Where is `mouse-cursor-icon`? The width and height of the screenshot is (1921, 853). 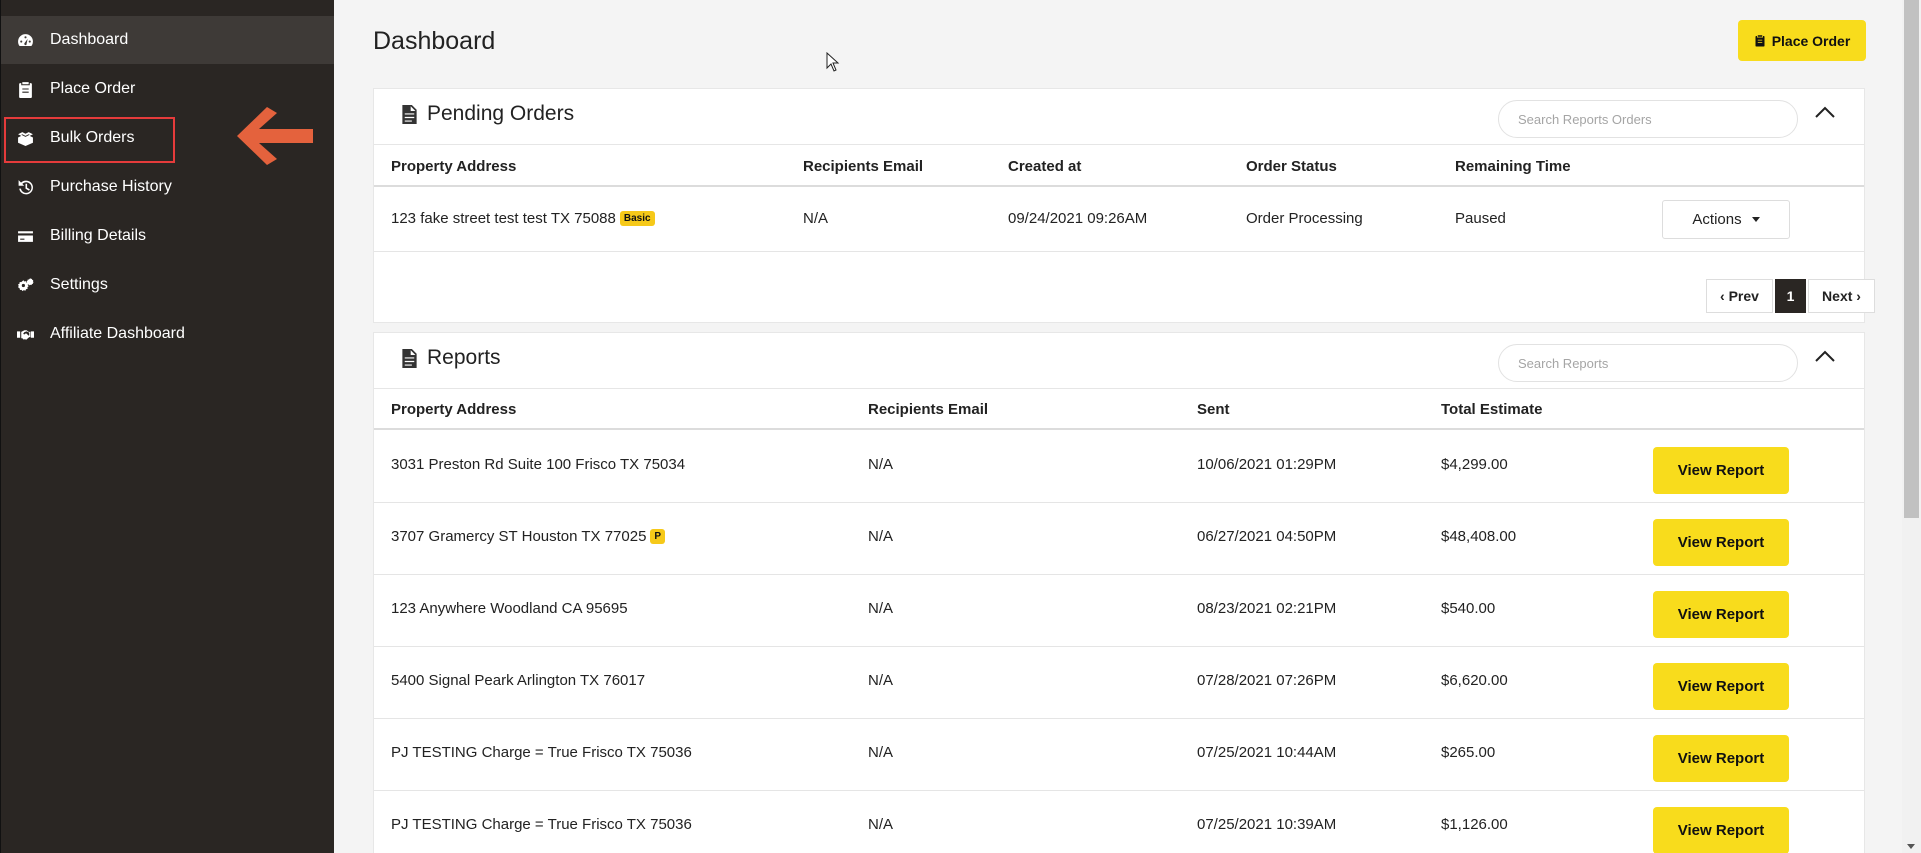
mouse-cursor-icon is located at coordinates (833, 62).